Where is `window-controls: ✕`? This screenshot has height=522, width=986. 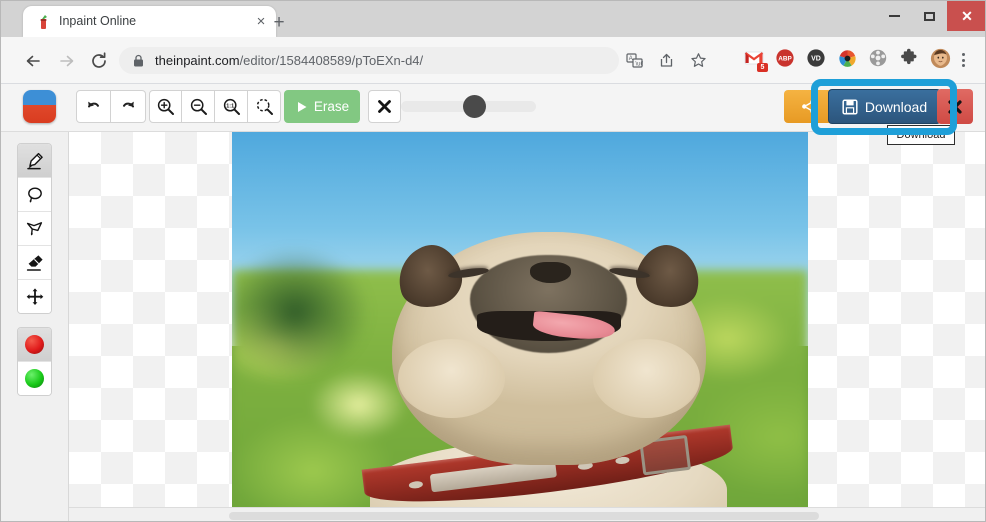
window-controls: ✕ is located at coordinates (931, 16).